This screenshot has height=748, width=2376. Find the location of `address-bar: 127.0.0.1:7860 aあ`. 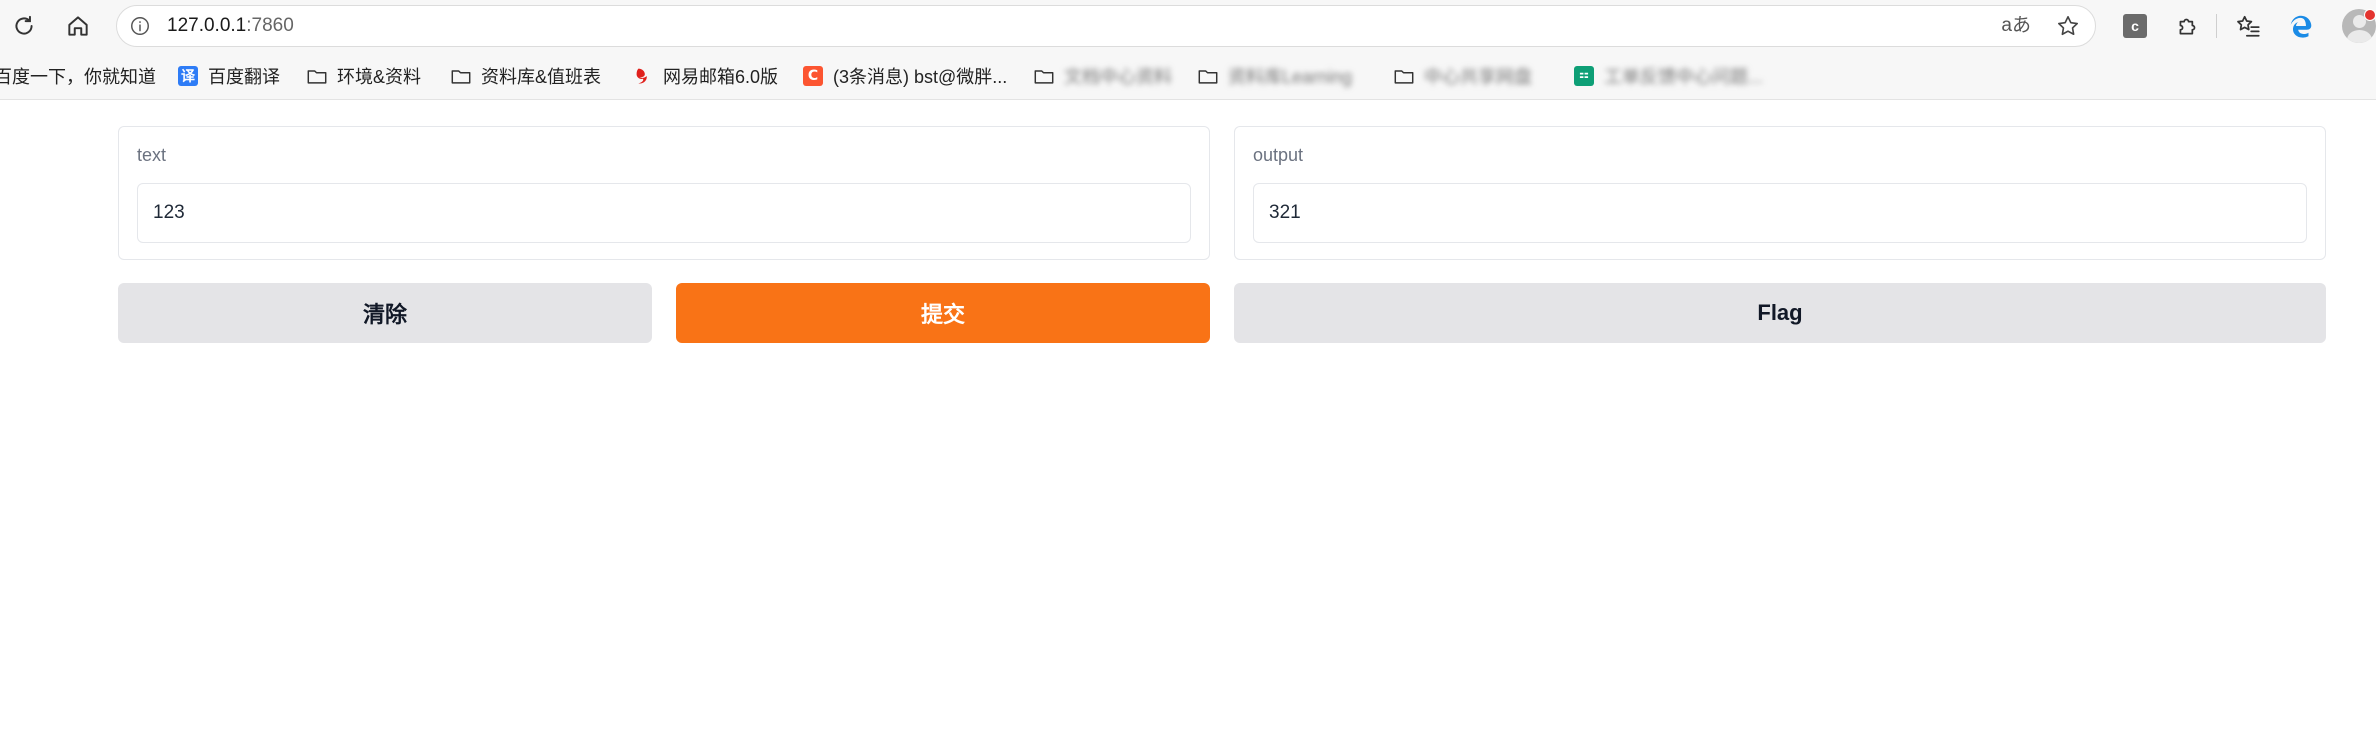

address-bar: 127.0.0.1:7860 aあ is located at coordinates (1106, 26).